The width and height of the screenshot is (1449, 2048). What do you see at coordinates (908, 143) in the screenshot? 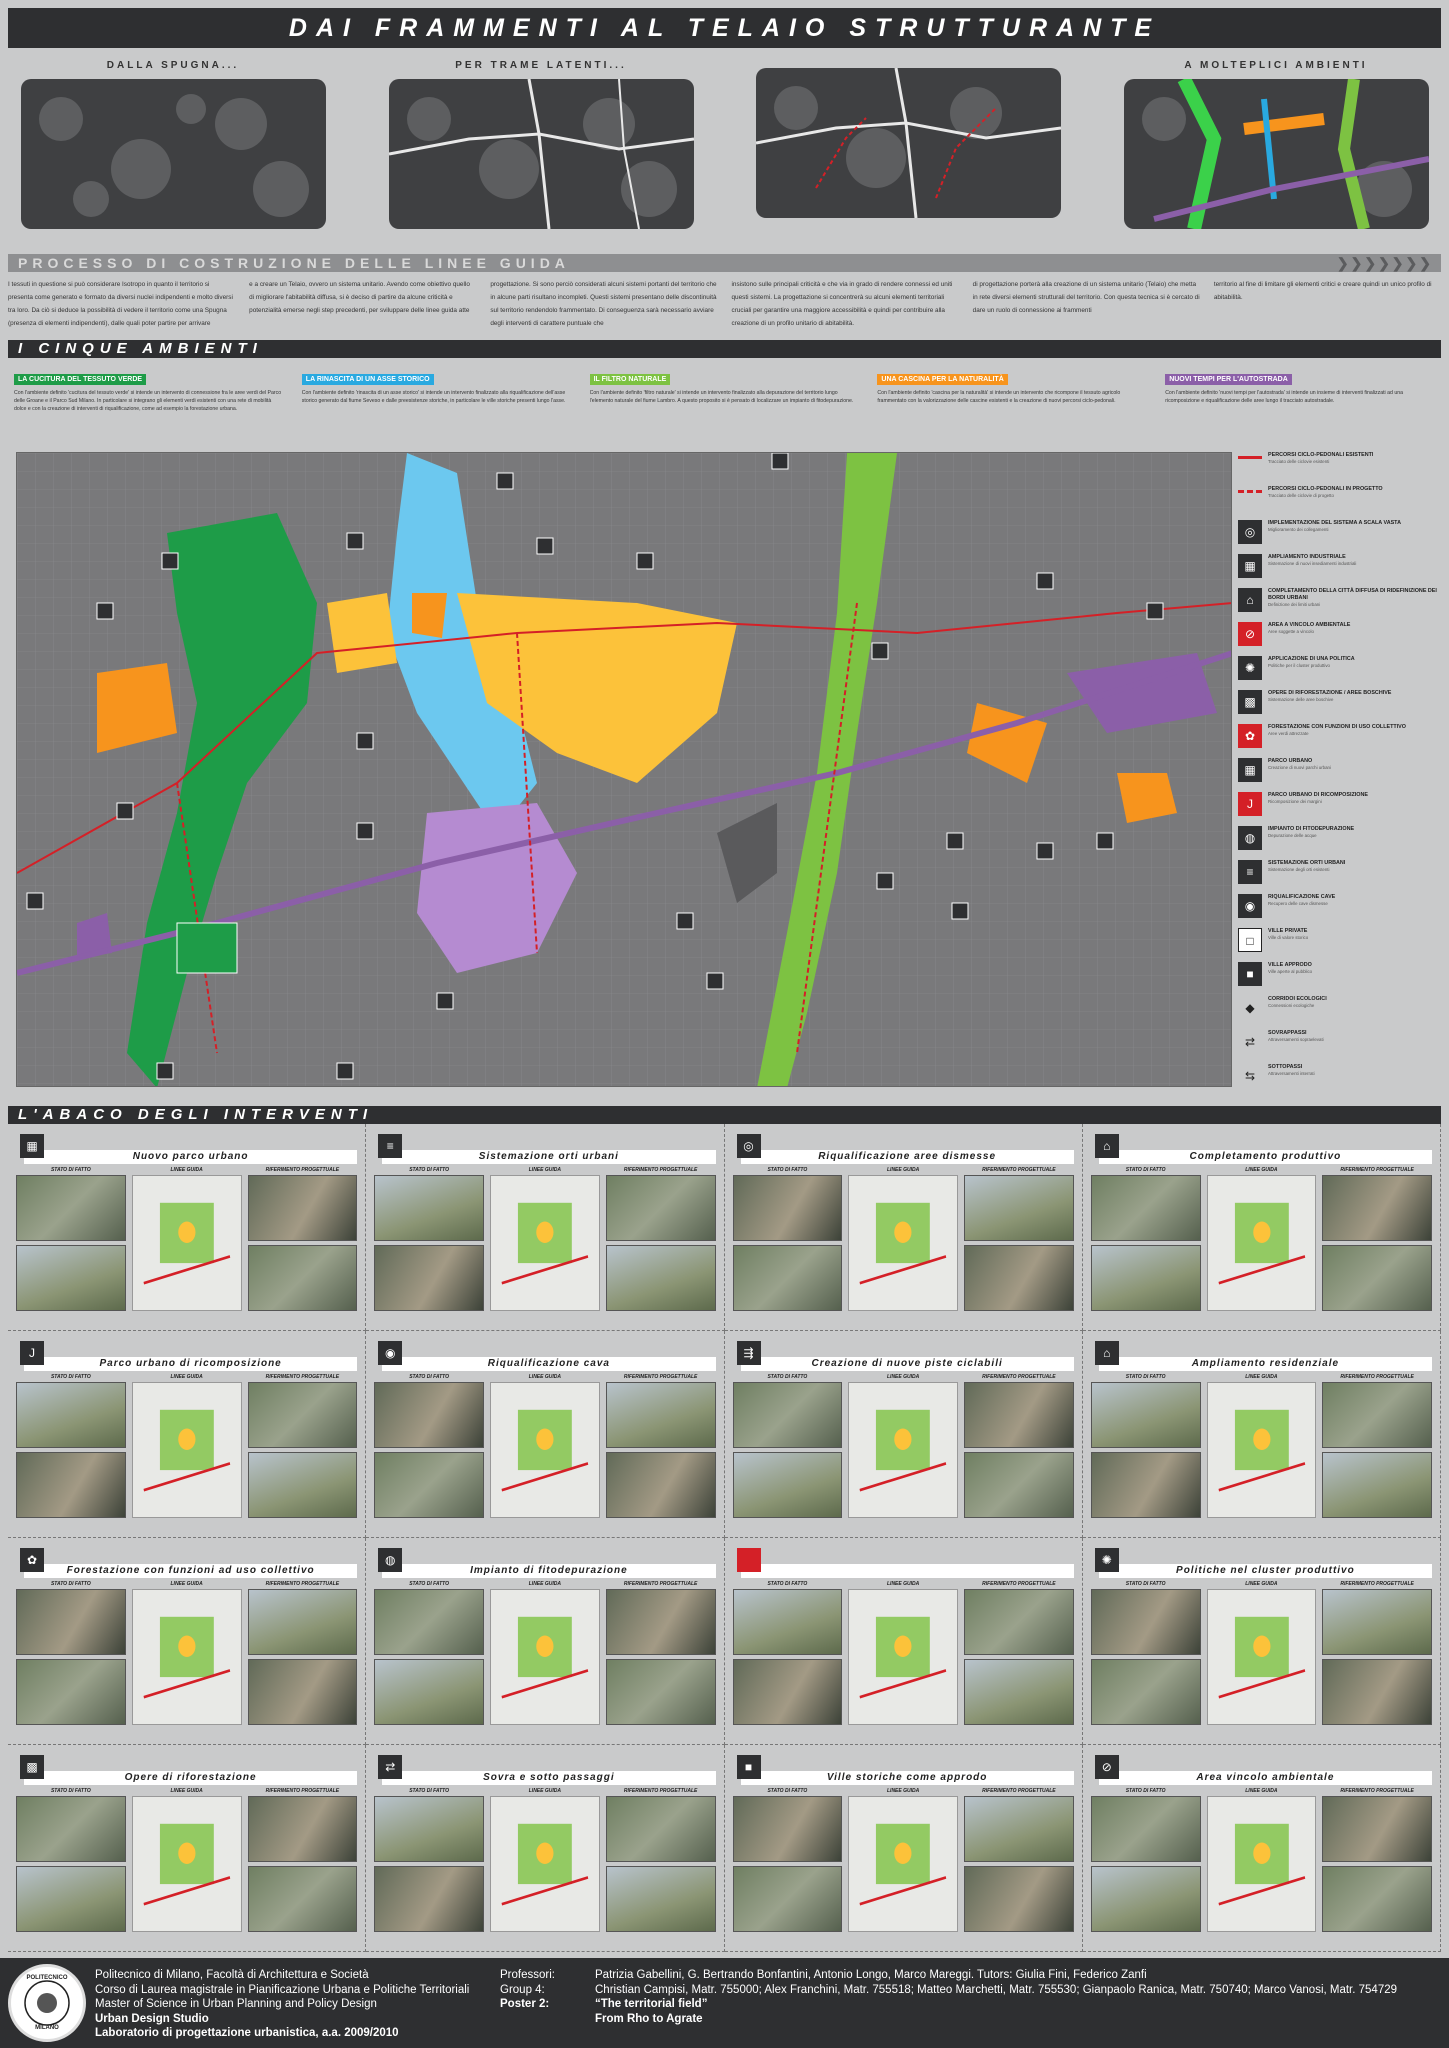
I see `fragments-map` at bounding box center [908, 143].